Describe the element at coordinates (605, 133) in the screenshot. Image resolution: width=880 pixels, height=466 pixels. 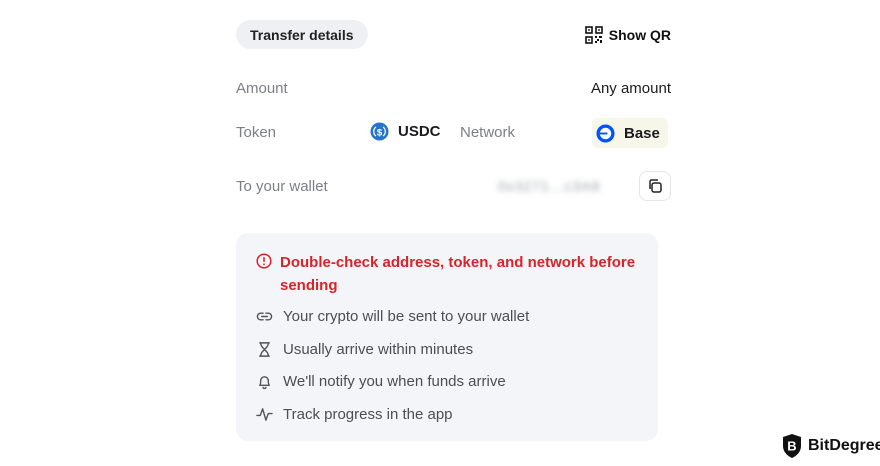
I see `base-network-icon` at that location.